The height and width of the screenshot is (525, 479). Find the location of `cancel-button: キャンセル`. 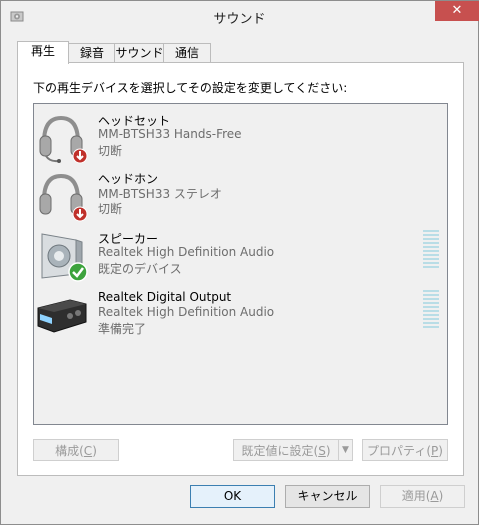

cancel-button: キャンセル is located at coordinates (327, 496).